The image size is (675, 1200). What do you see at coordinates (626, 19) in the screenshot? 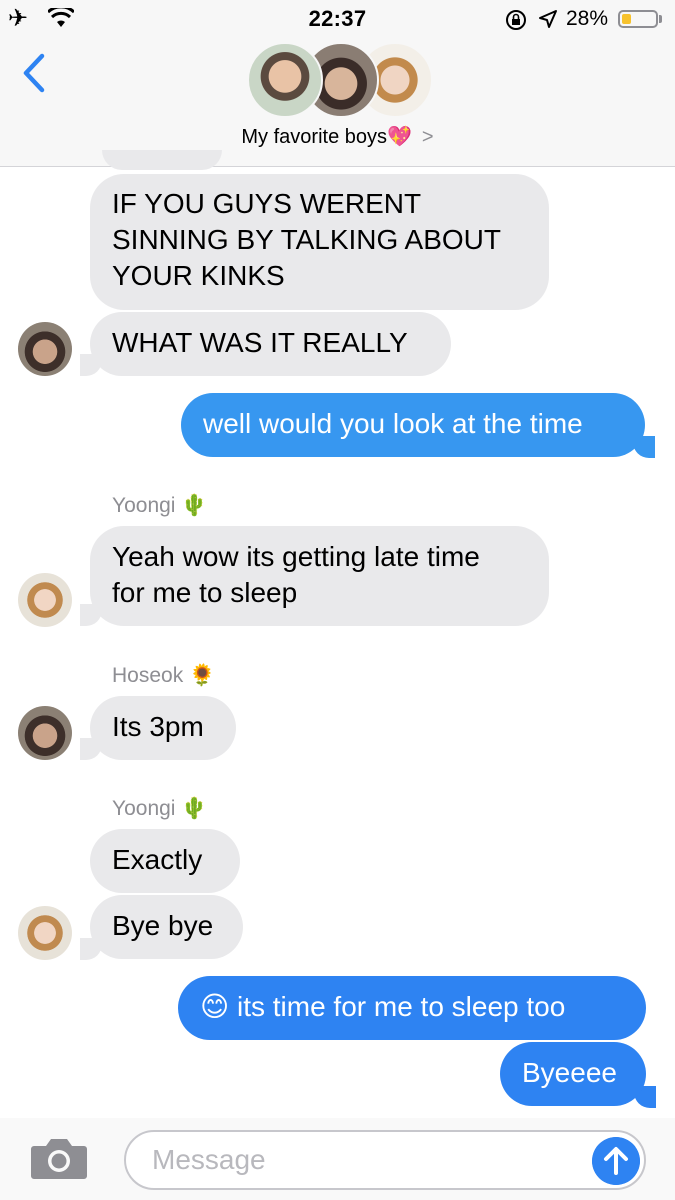
I see `battery-level` at bounding box center [626, 19].